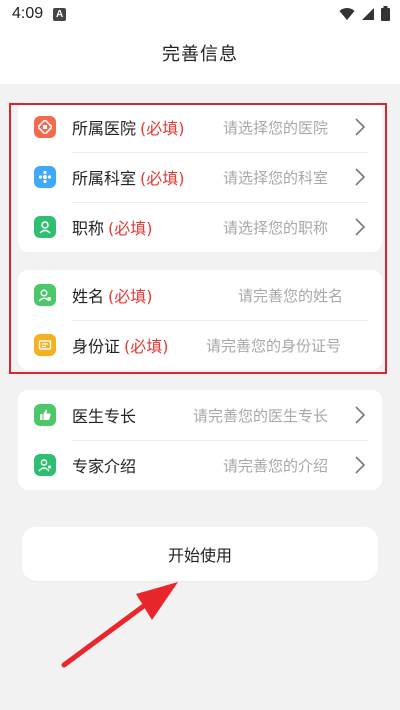  What do you see at coordinates (28, 13) in the screenshot?
I see `status-time: 4:09` at bounding box center [28, 13].